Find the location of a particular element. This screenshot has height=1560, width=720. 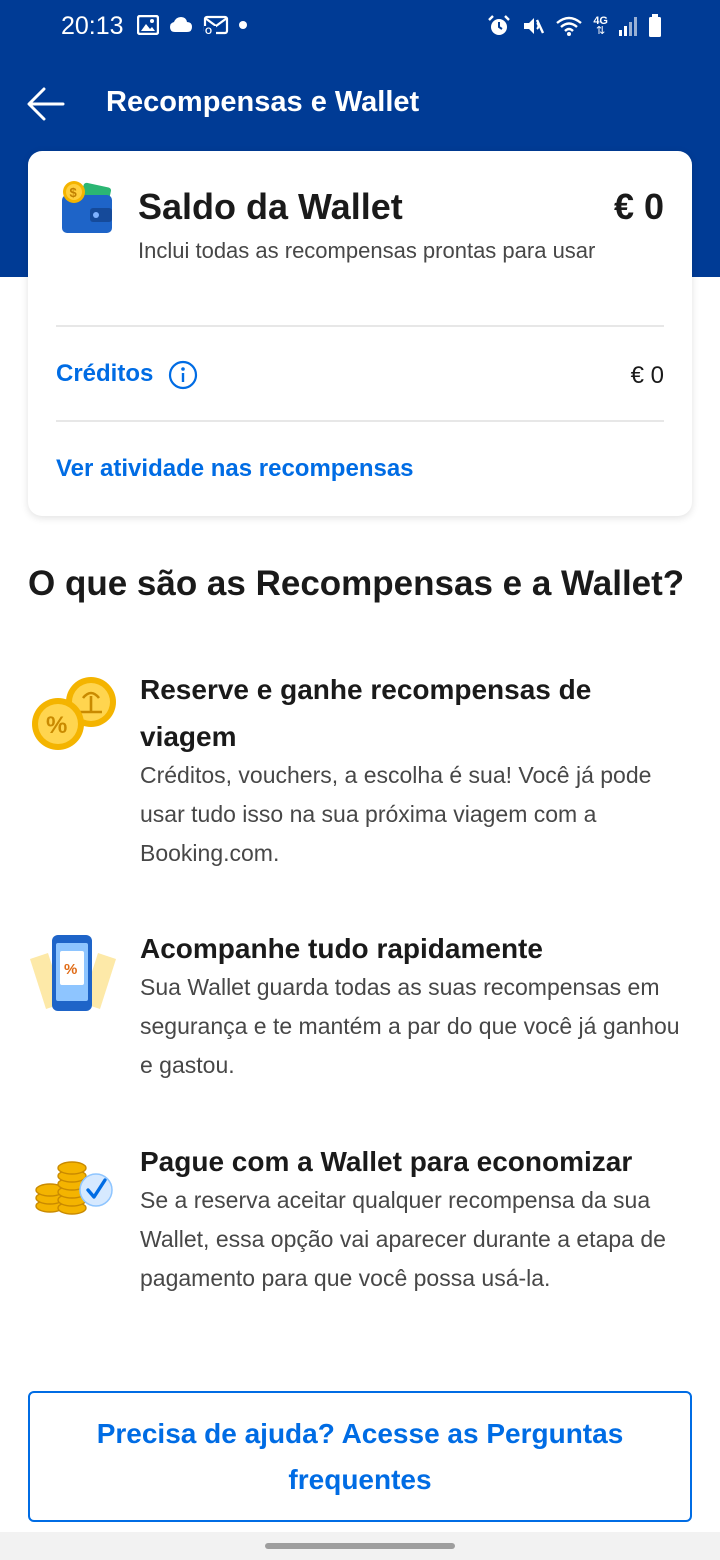

network-4g-icon: 4G ⇅ is located at coordinates (600, 25).